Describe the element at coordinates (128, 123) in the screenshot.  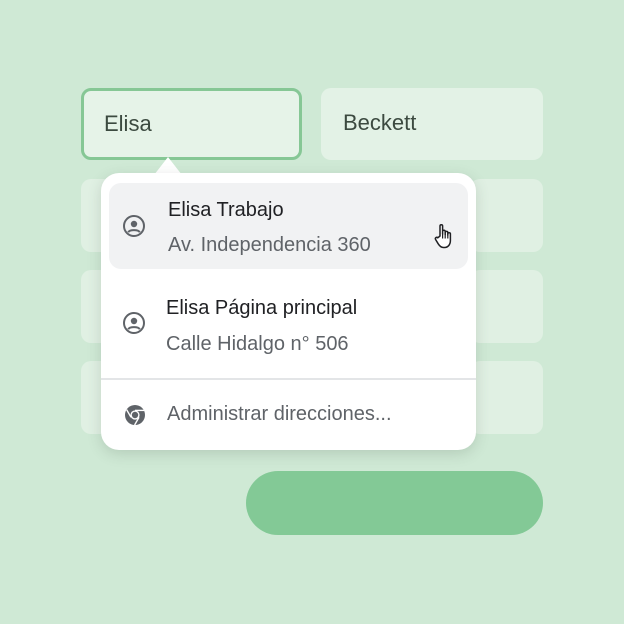
I see `first-name-value: Elisa` at that location.